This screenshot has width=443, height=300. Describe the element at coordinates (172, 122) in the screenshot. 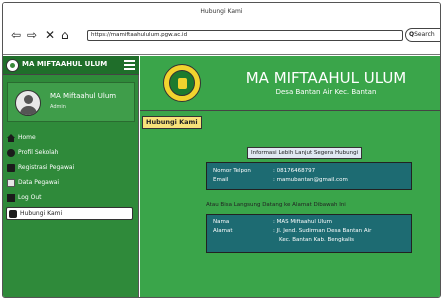

I see `page-title: Hubungi Kami` at that location.